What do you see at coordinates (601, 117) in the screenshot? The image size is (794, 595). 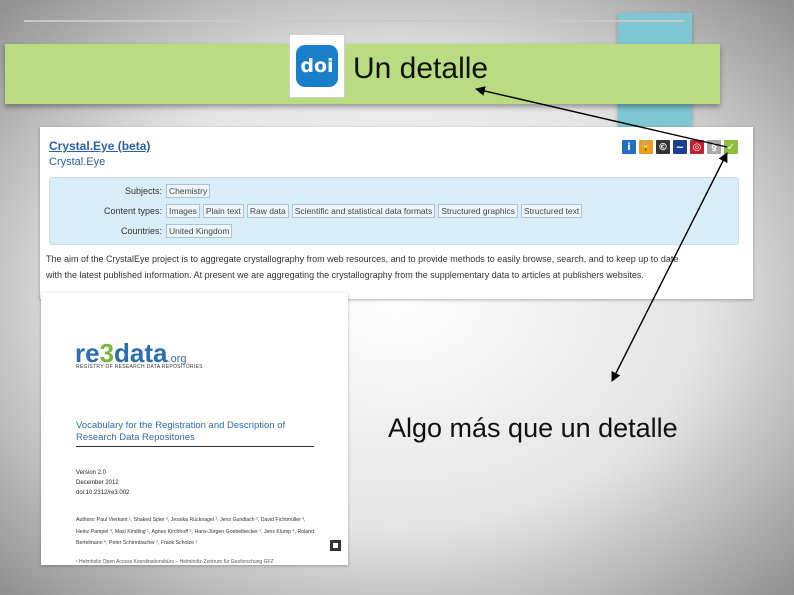 I see `arrow-to-banner` at bounding box center [601, 117].